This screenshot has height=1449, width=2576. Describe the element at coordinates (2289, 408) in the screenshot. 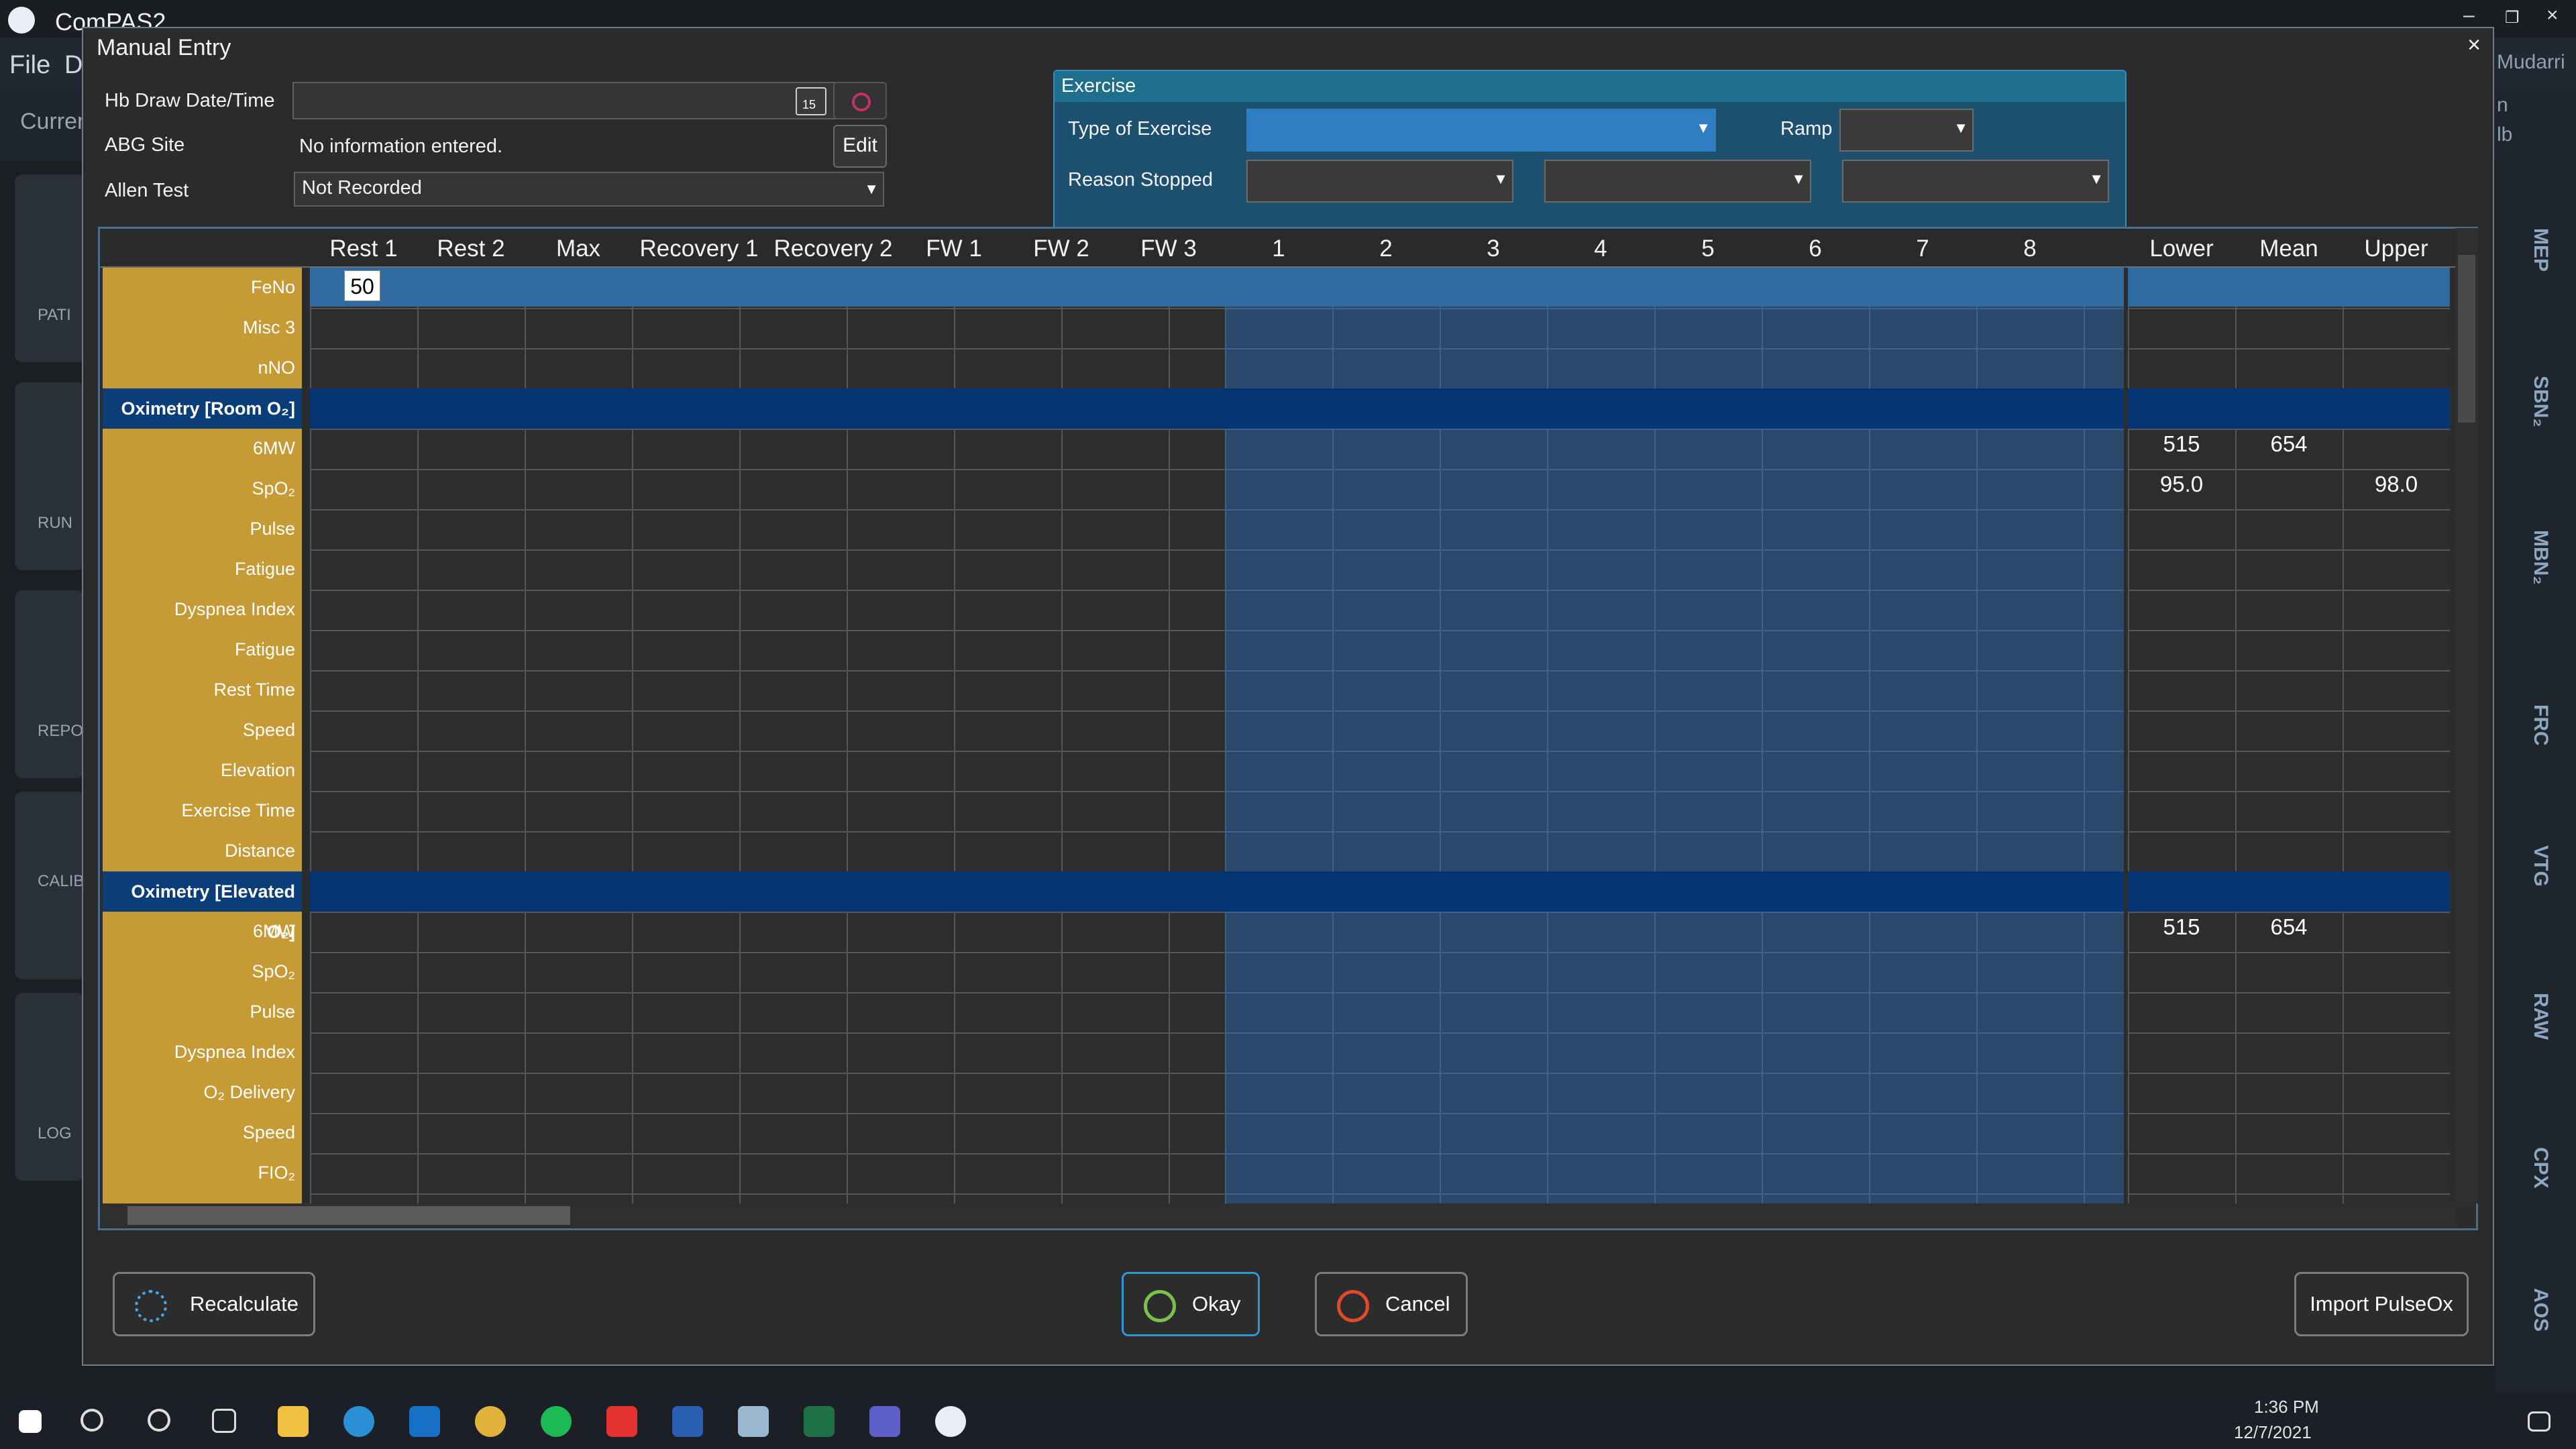

I see `band-room-o2-ref` at that location.